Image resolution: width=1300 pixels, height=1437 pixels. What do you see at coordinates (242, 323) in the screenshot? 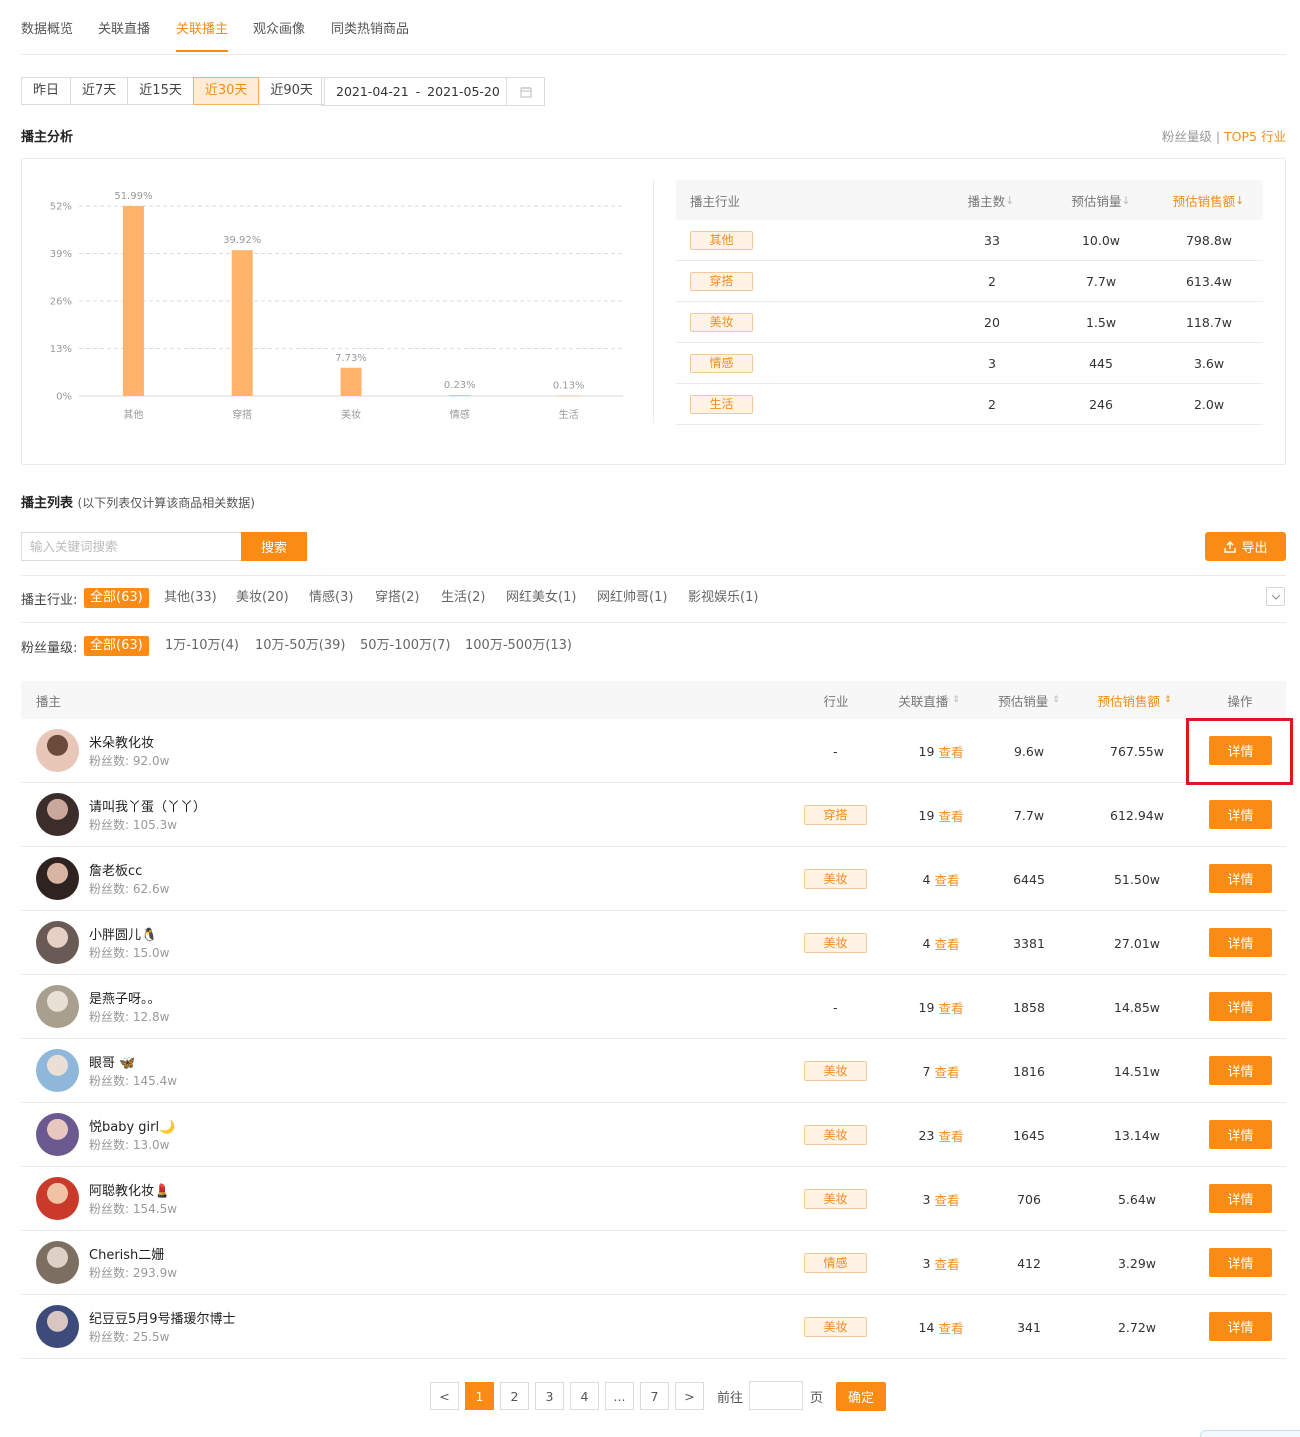
I see `bar-穿搭` at bounding box center [242, 323].